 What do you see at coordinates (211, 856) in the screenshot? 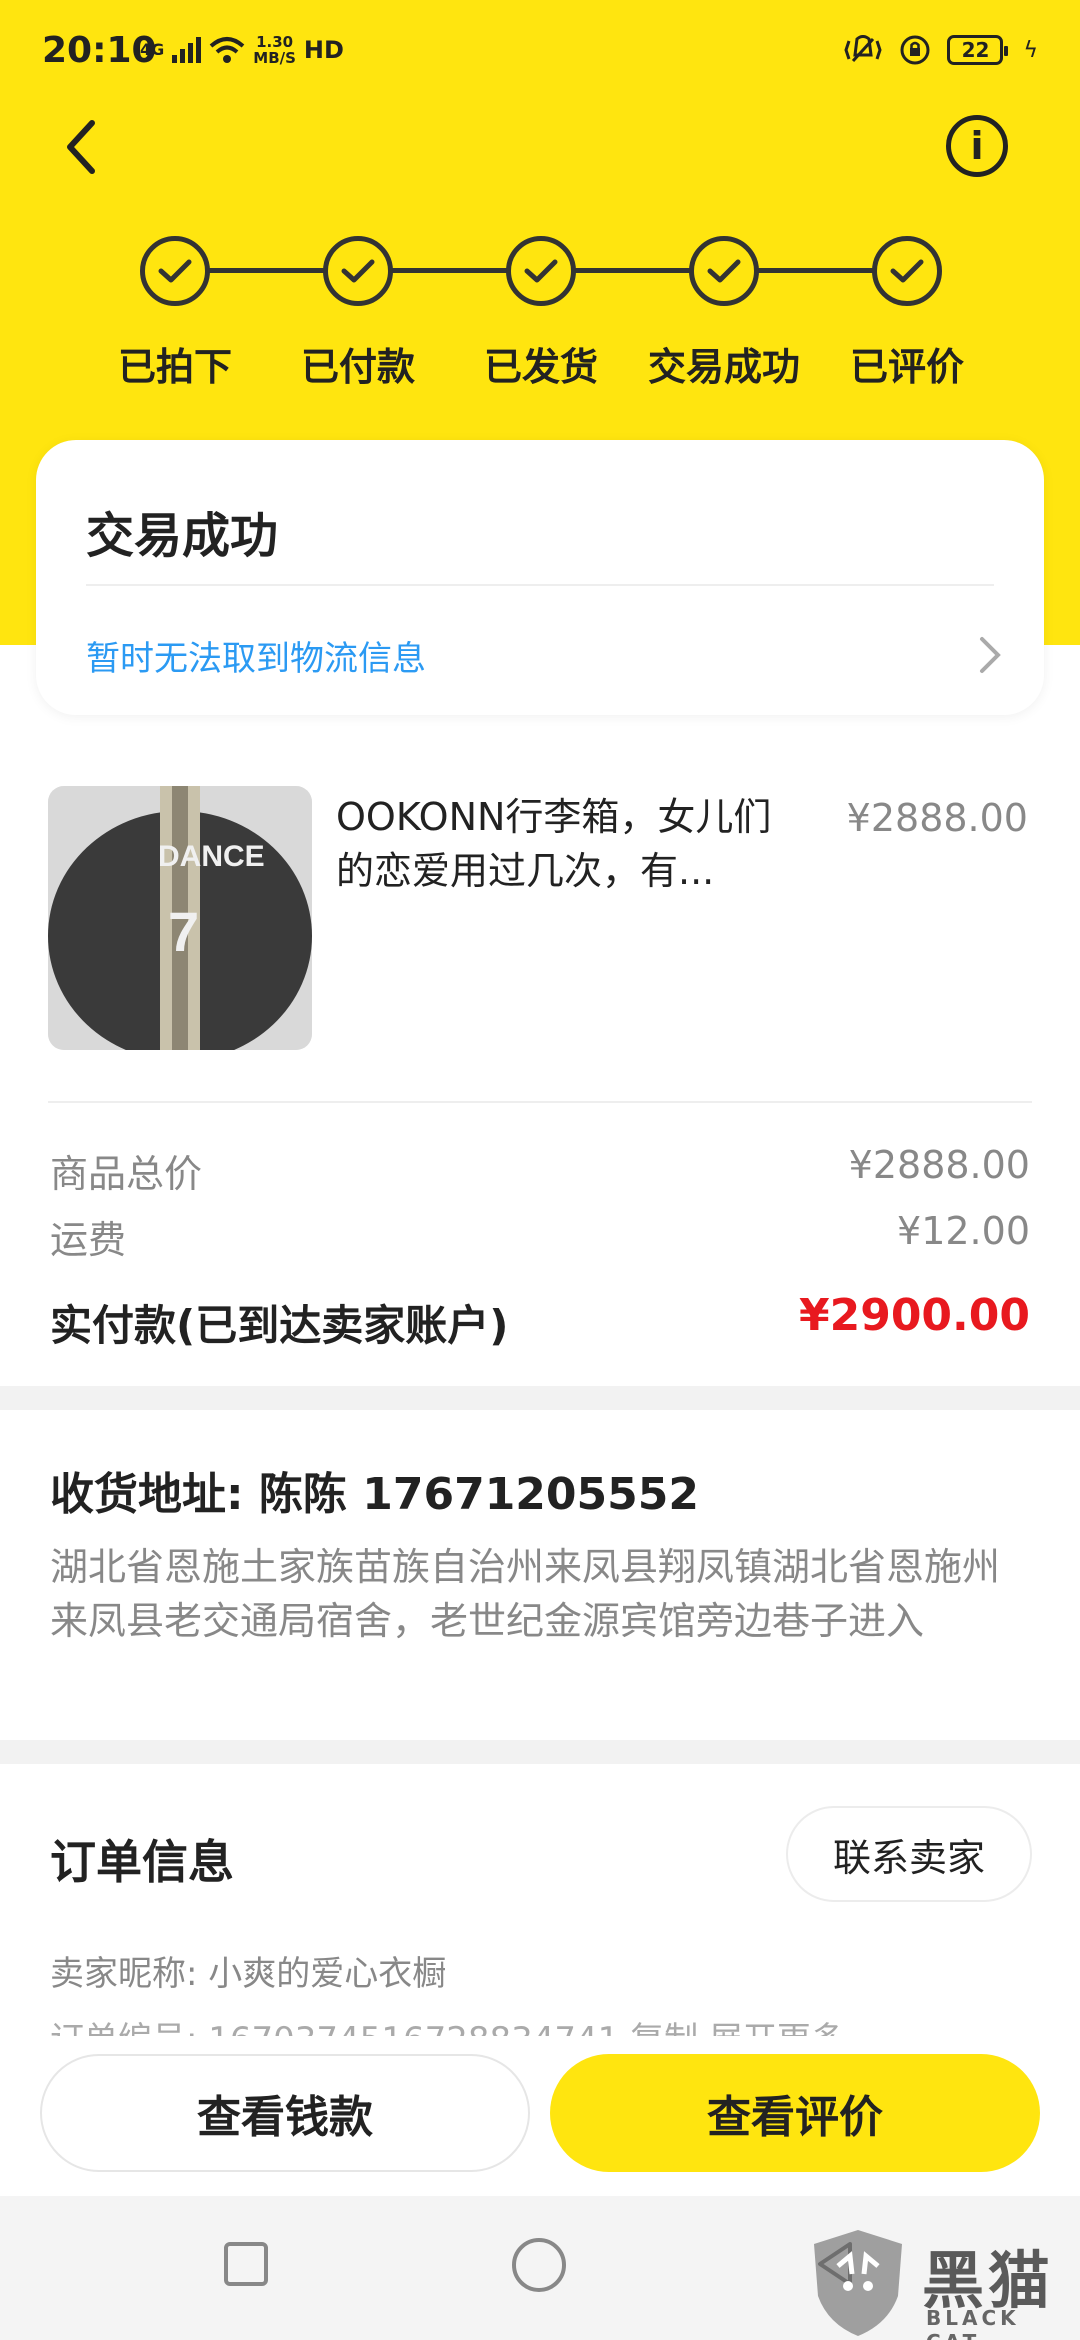
I see `image-text-top: DANCE` at bounding box center [211, 856].